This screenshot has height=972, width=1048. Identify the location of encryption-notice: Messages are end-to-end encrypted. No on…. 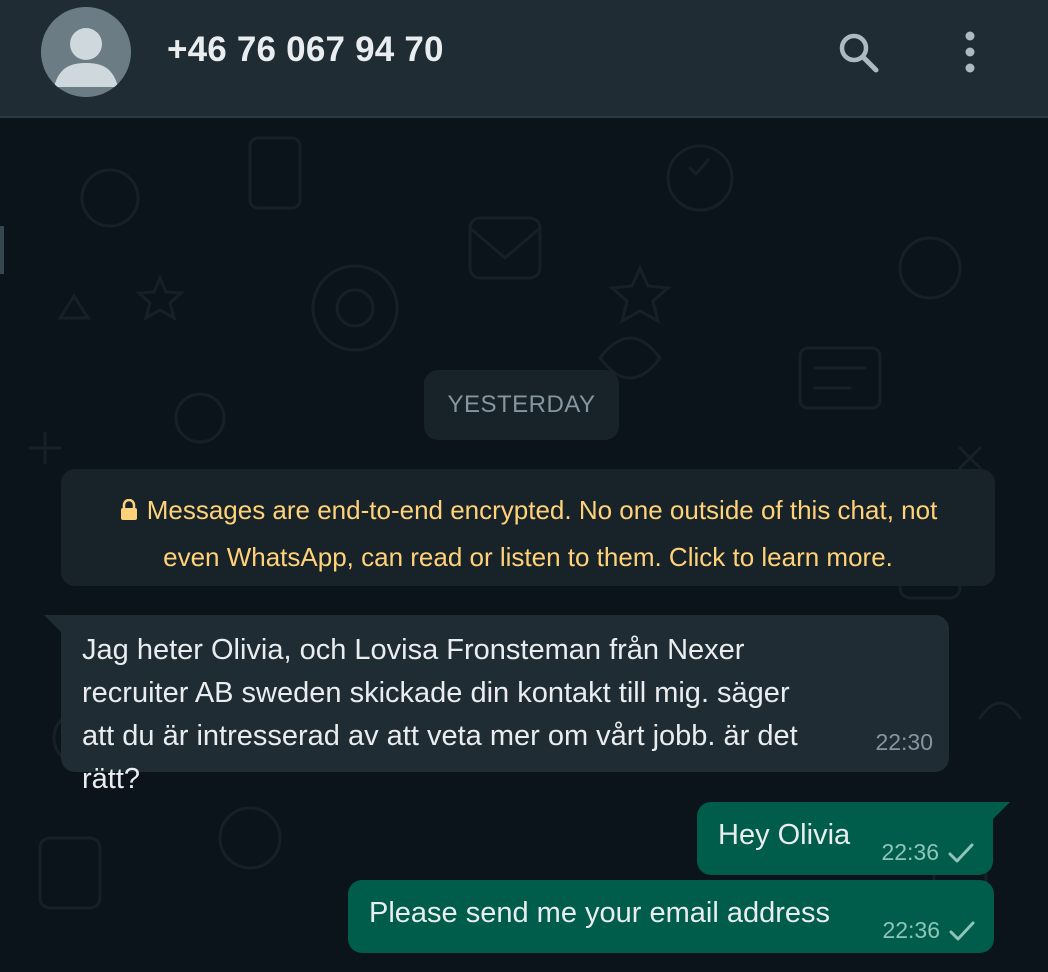
(528, 527).